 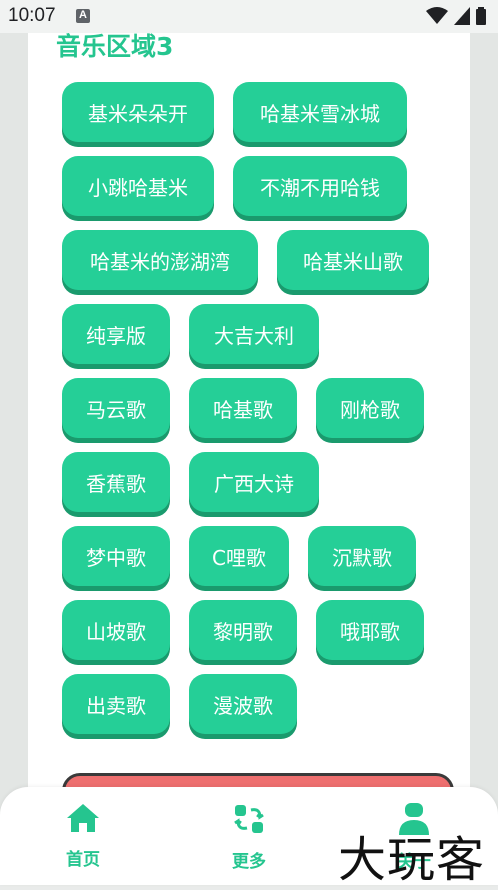 What do you see at coordinates (353, 260) in the screenshot?
I see `song-chip: 哈基米山歌` at bounding box center [353, 260].